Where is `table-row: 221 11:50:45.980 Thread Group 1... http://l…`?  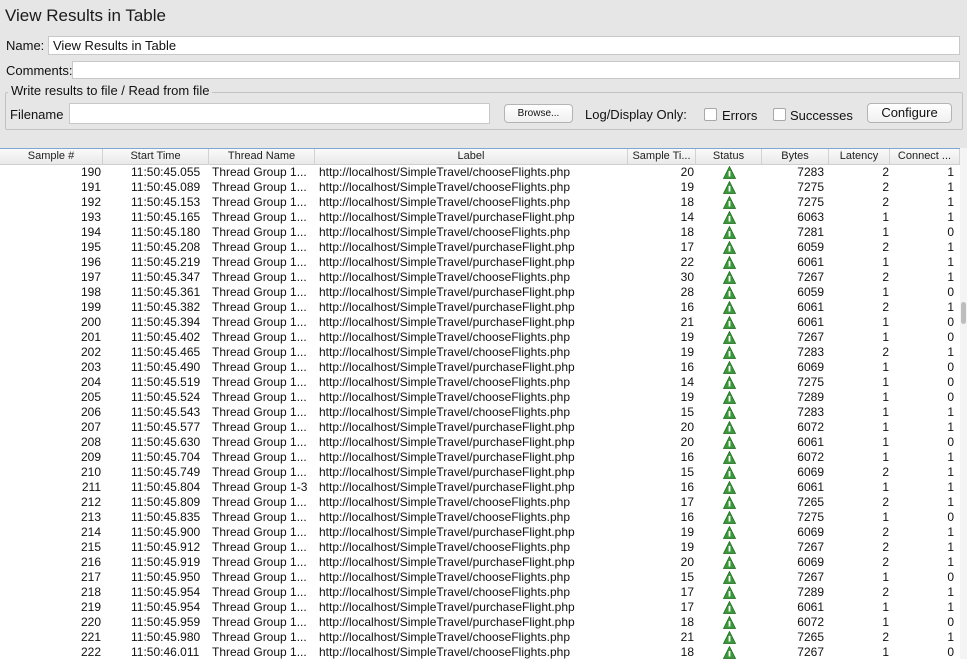 table-row: 221 11:50:45.980 Thread Group 1... http://l… is located at coordinates (480, 637).